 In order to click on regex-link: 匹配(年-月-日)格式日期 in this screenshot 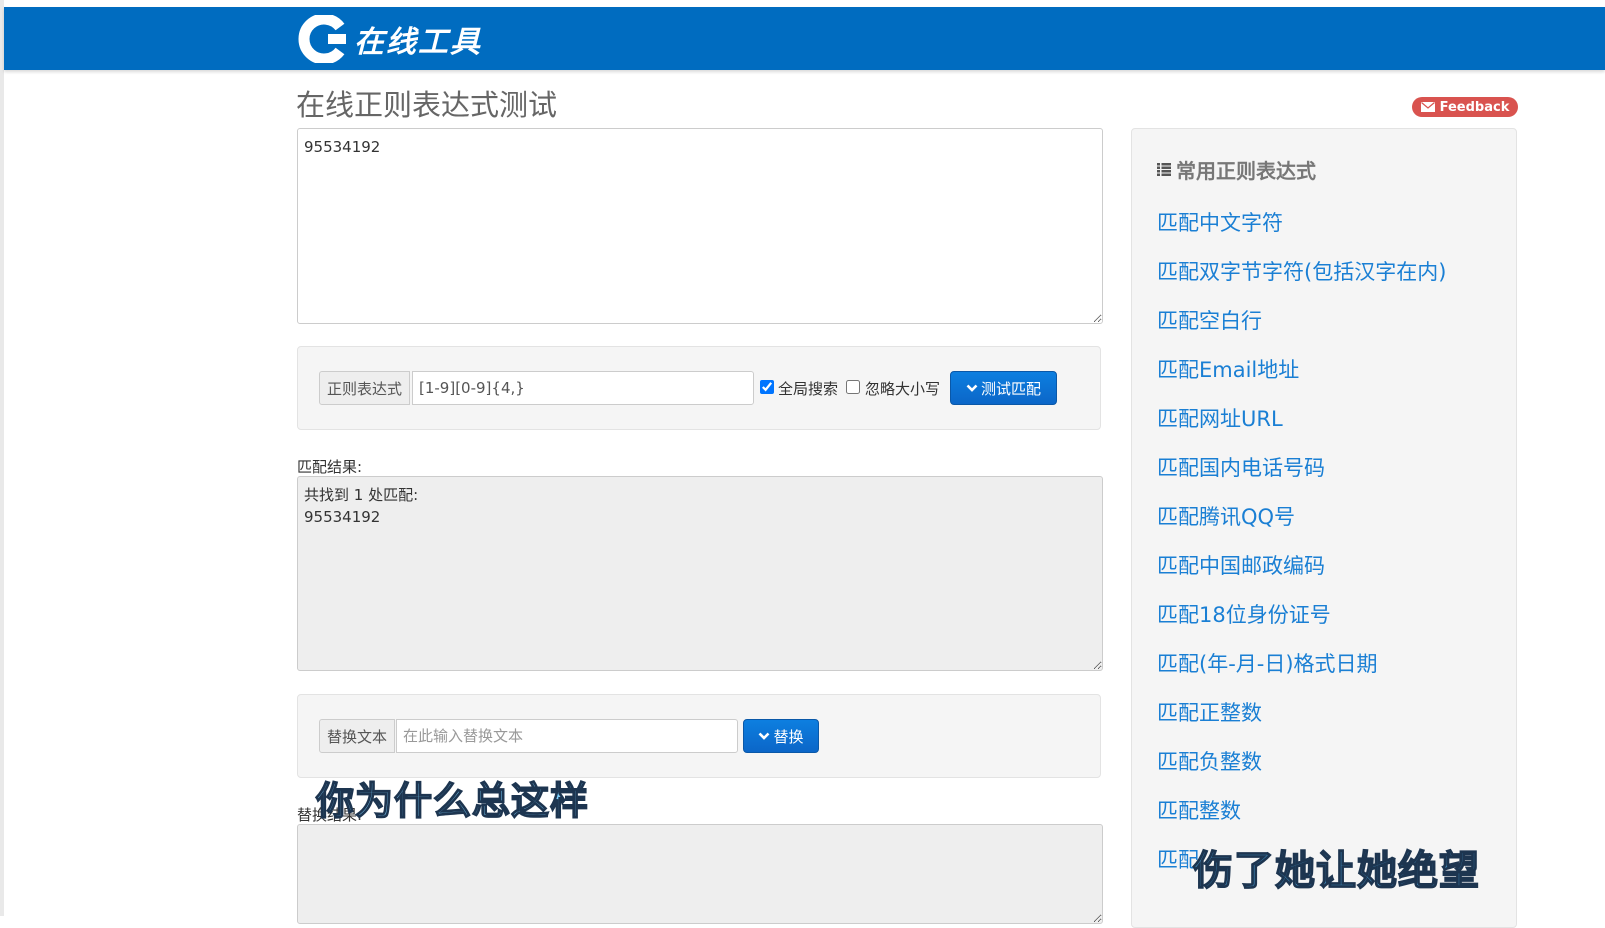, I will do `click(1267, 664)`.